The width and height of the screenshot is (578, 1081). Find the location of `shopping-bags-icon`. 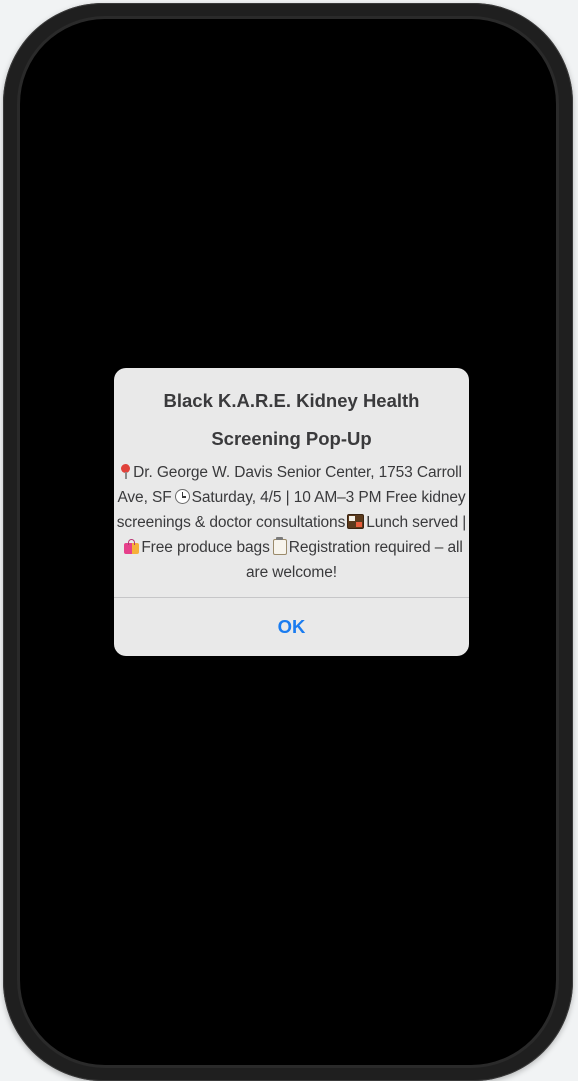

shopping-bags-icon is located at coordinates (132, 546).